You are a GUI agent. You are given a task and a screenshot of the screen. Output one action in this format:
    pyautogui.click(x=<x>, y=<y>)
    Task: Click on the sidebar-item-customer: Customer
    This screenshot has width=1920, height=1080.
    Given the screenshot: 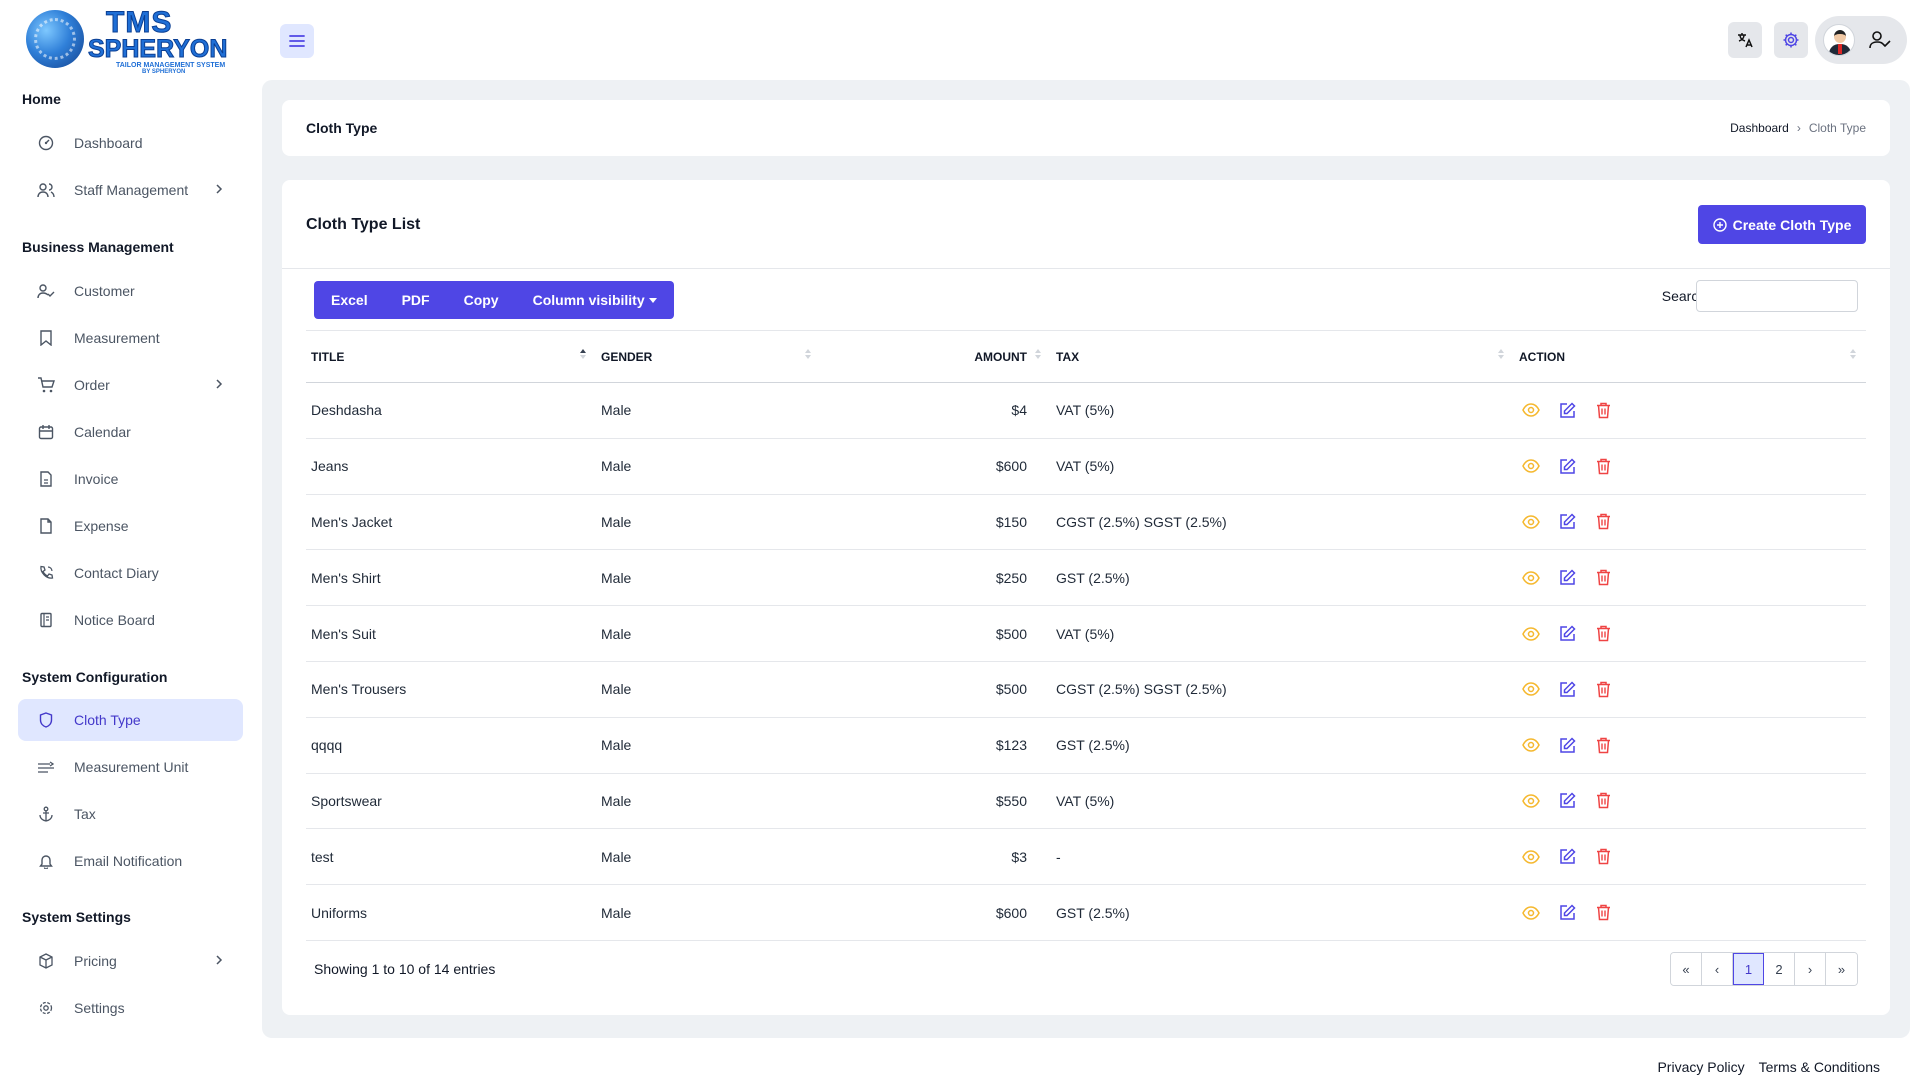 What is the action you would take?
    pyautogui.click(x=130, y=291)
    